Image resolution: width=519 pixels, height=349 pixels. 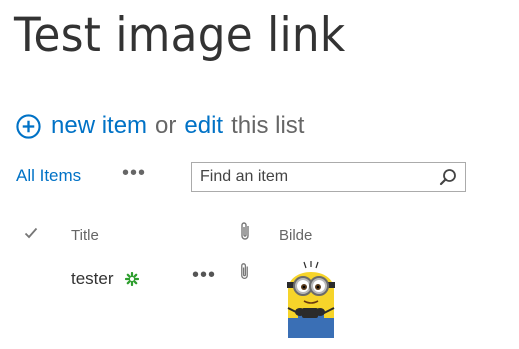 I want to click on quick-actions-bar: new item or edit this list, so click(x=160, y=126).